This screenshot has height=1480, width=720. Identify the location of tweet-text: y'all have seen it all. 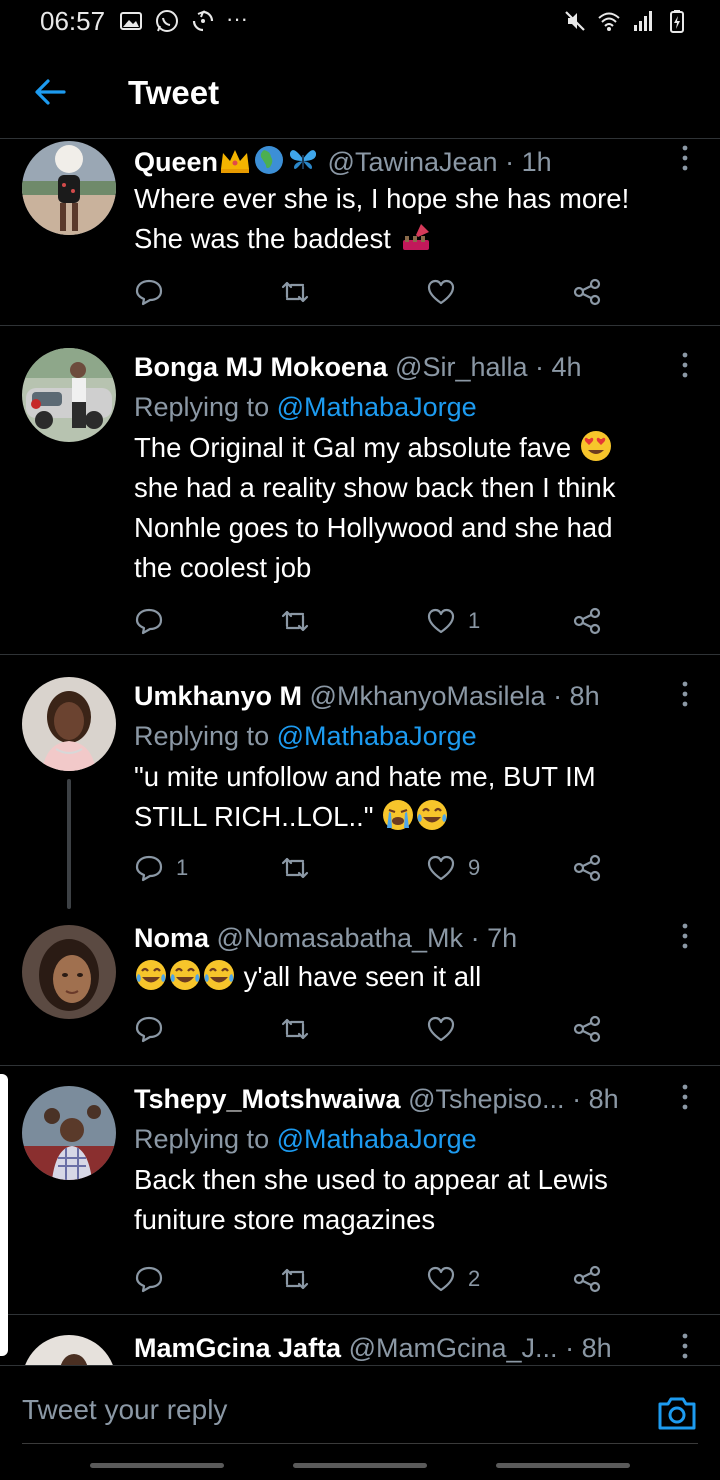
(409, 977).